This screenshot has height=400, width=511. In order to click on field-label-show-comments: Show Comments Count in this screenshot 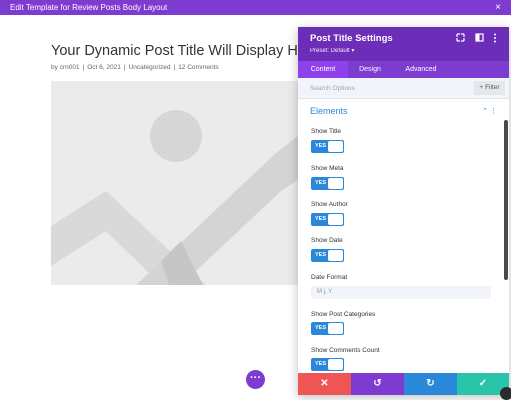, I will do `click(345, 350)`.